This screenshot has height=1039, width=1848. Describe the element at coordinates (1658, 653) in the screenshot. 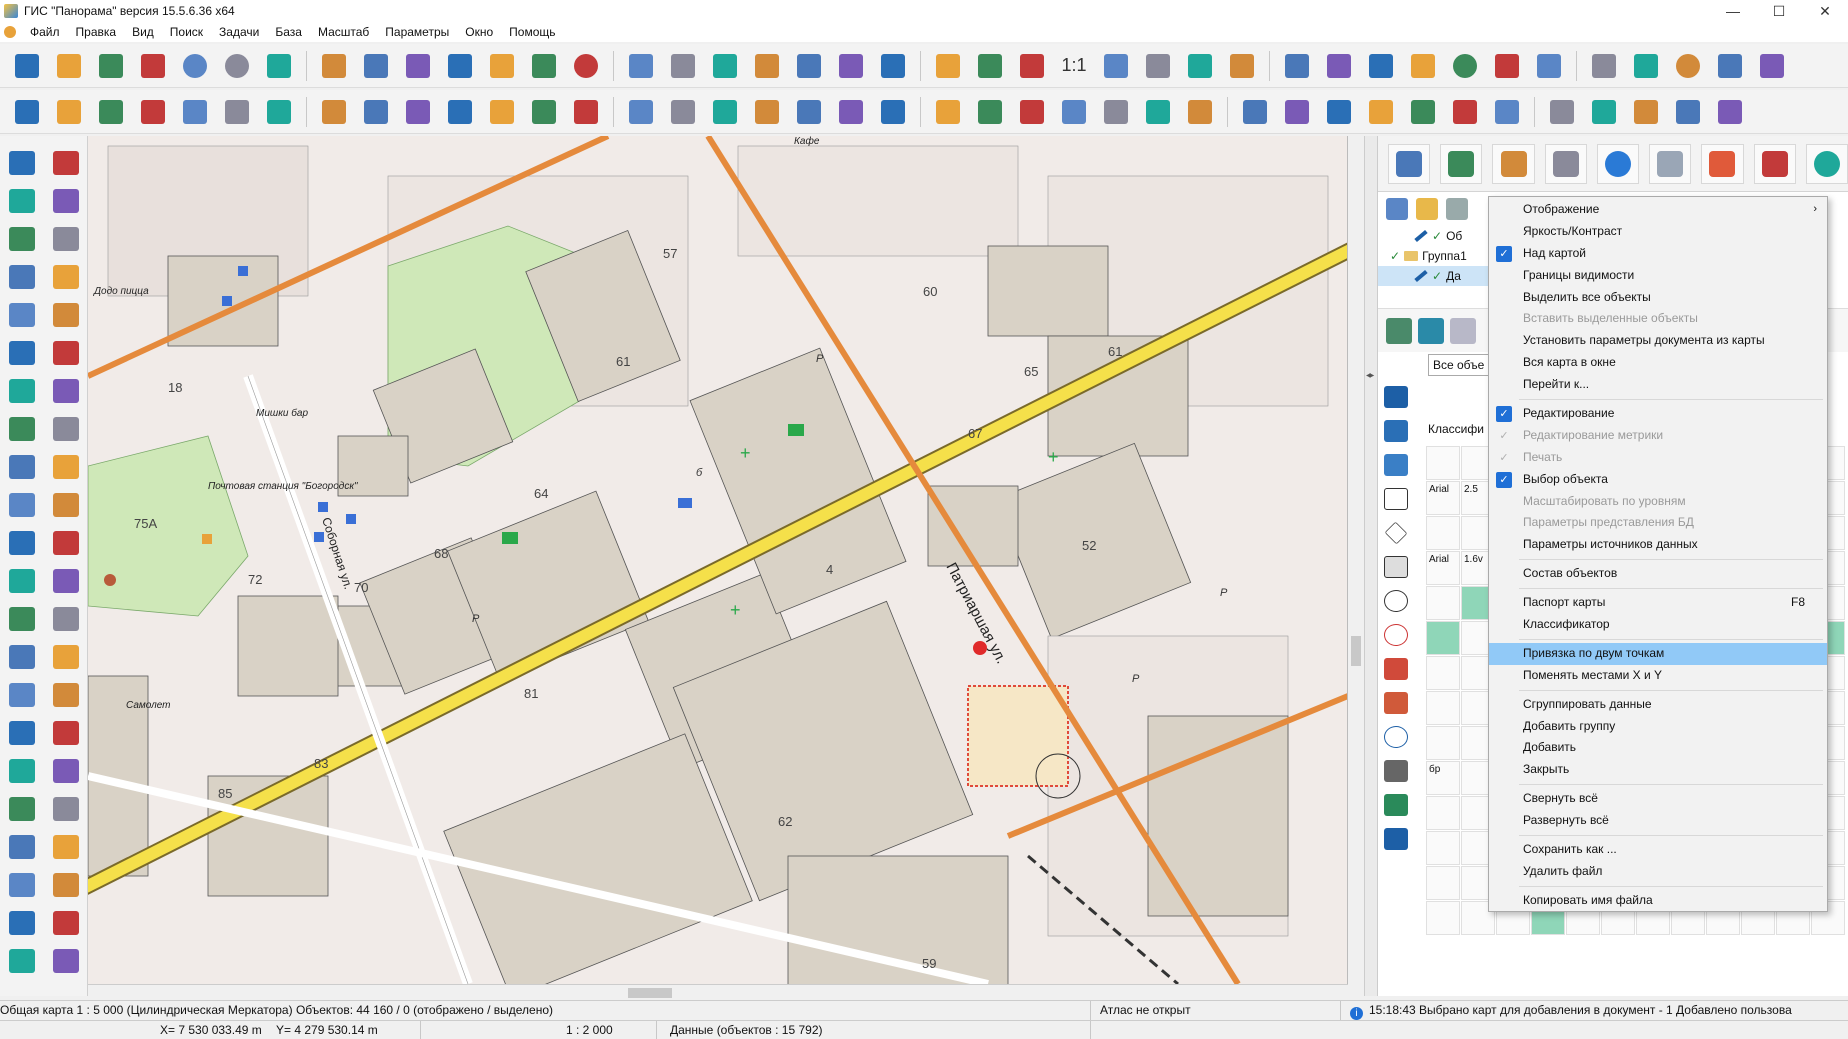

I see `context-menu-item: Привязка по двум точкам` at that location.